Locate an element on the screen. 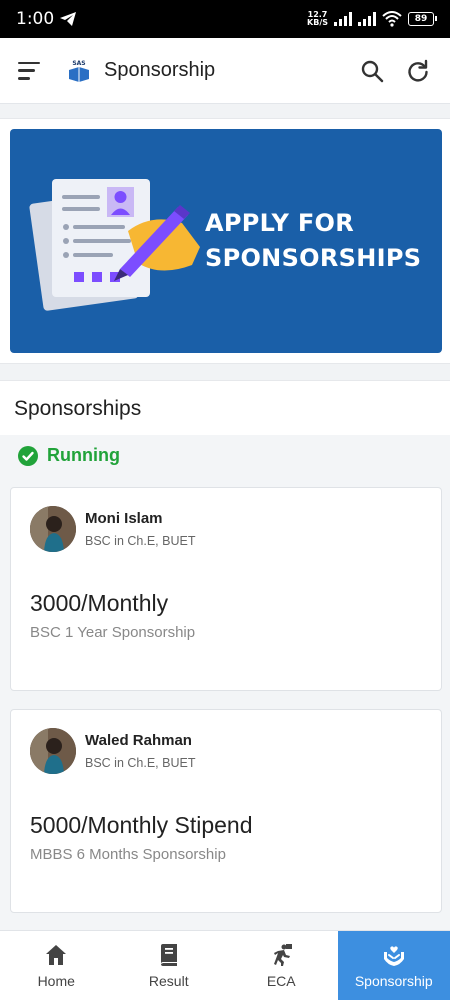 Image resolution: width=450 pixels, height=1000 pixels. hands-heart-icon is located at coordinates (393, 955).